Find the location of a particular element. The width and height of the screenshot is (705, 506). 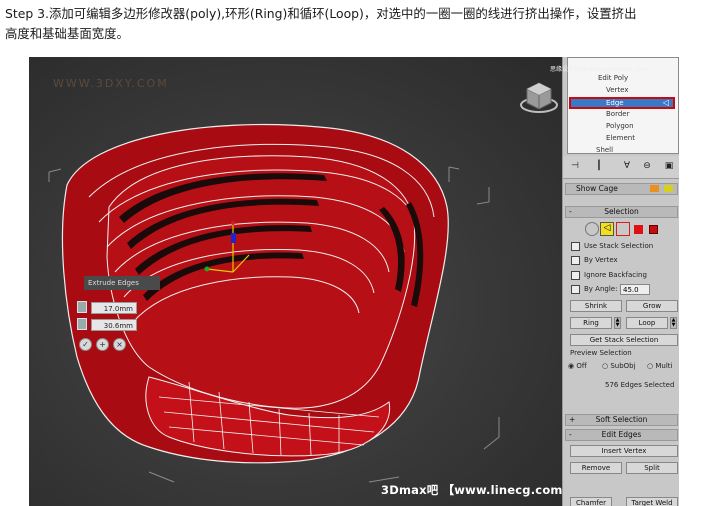

stack-edit-poly: Edit Poly is located at coordinates (613, 78).